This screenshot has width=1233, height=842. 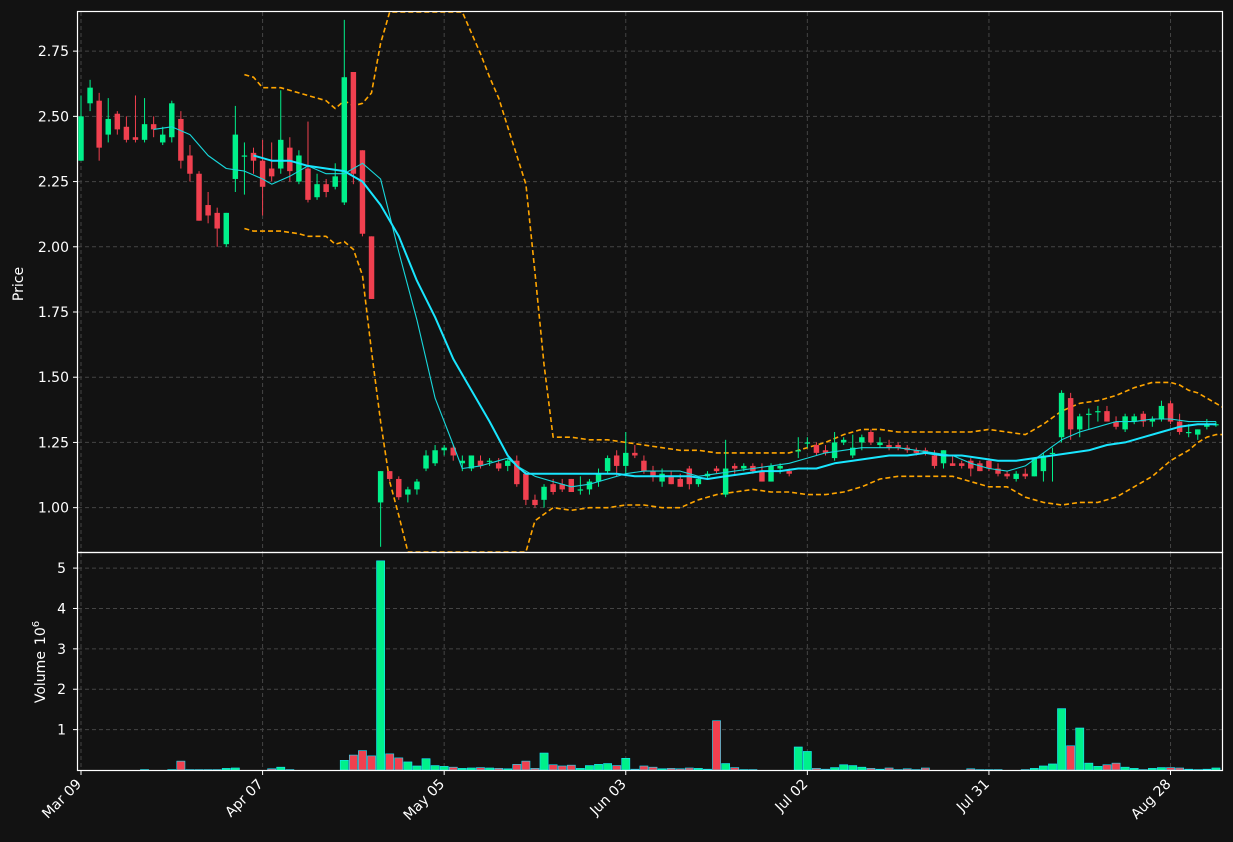 I want to click on volume-tick-label: 1, so click(x=61, y=731).